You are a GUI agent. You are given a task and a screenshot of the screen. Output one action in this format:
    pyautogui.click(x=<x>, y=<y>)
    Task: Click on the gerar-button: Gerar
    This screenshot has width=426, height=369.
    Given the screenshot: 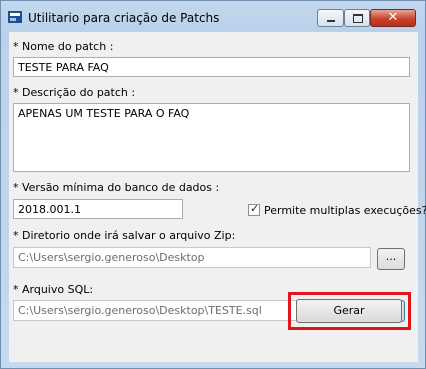 What is the action you would take?
    pyautogui.click(x=349, y=311)
    